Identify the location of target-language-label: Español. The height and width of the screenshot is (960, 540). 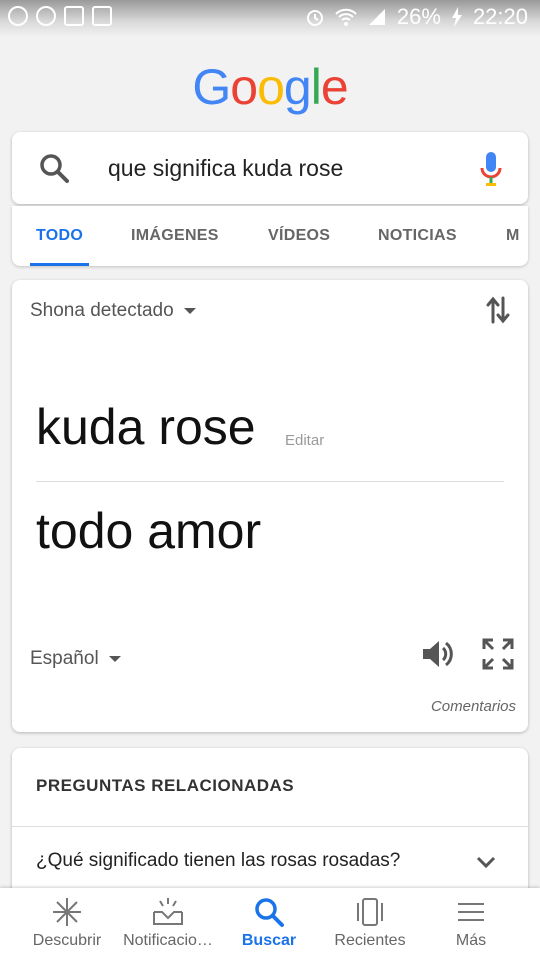
(64, 658).